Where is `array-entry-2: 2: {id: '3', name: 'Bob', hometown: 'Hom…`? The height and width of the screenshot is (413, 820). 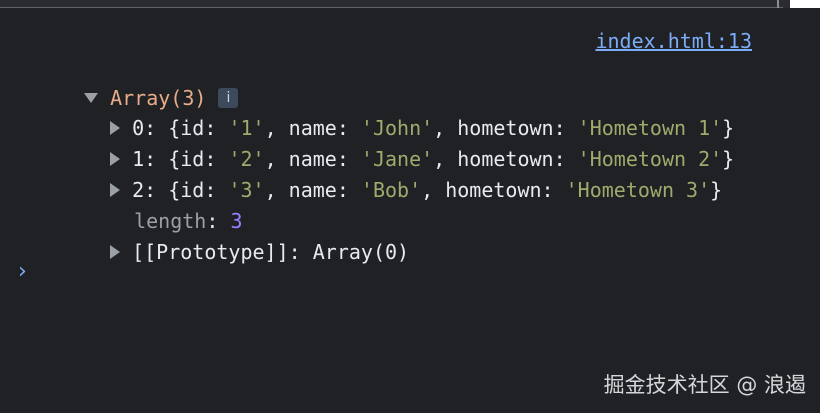
array-entry-2: 2: {id: '3', name: 'Bob', hometown: 'Hom… is located at coordinates (404, 178).